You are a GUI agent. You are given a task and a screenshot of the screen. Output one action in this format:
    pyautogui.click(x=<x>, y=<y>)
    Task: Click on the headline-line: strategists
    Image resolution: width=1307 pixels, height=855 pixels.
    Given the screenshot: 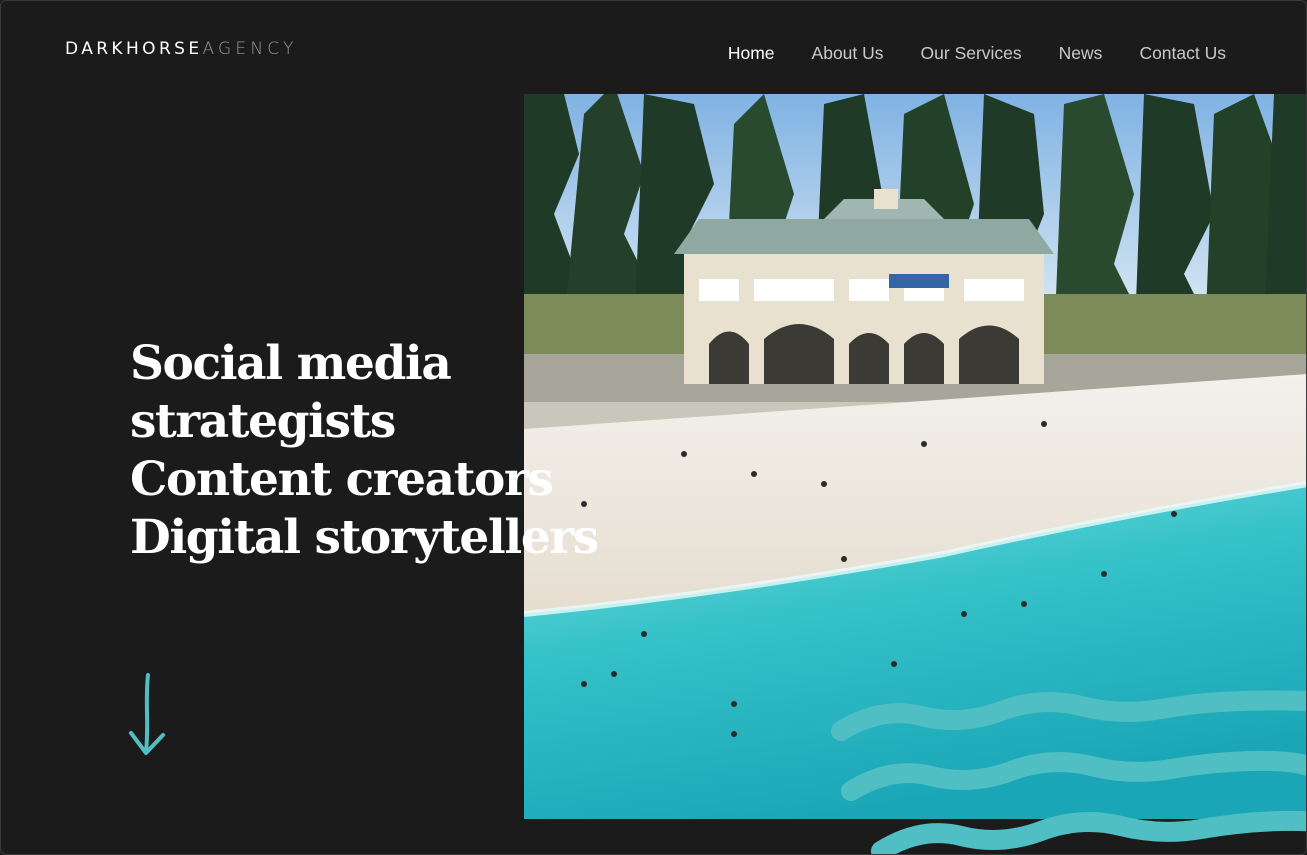 What is the action you would take?
    pyautogui.click(x=263, y=421)
    